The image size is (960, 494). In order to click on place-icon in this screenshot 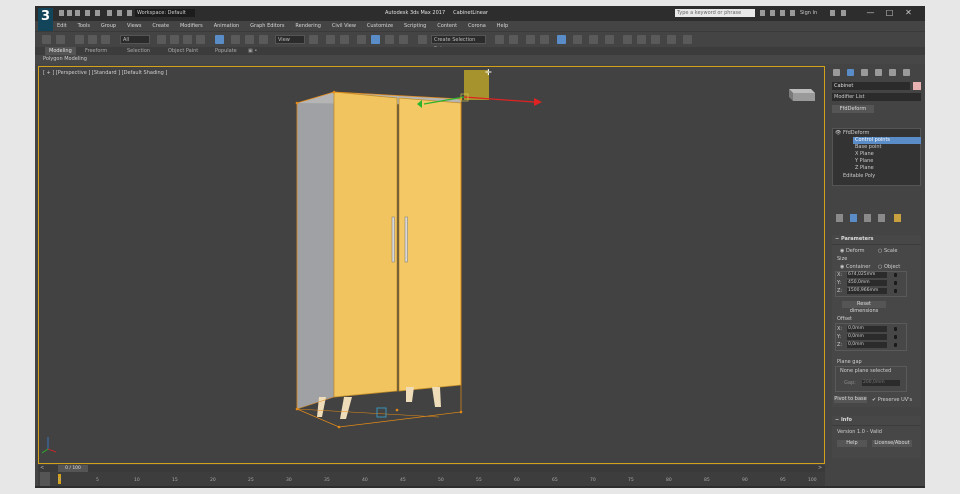, I will do `click(263, 39)`.